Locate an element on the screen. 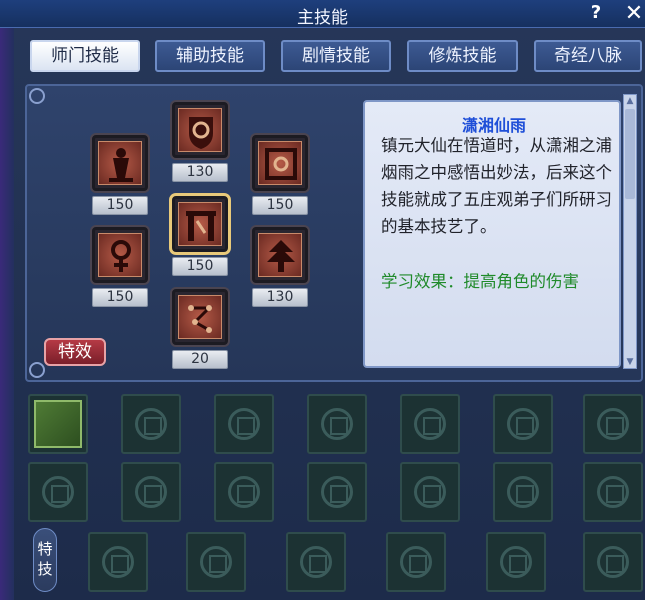 The height and width of the screenshot is (600, 645). jade-scroll-icon is located at coordinates (58, 424).